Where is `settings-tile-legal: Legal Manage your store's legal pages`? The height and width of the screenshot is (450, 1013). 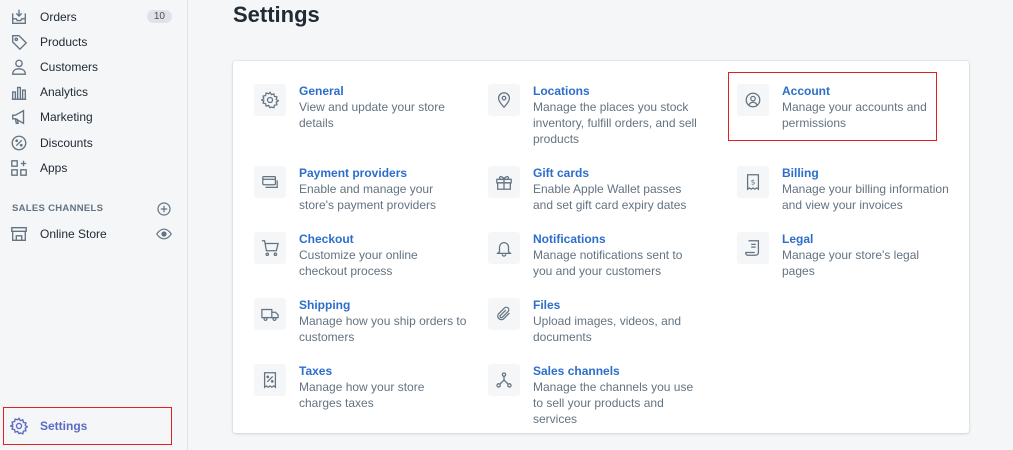 settings-tile-legal: Legal Manage your store's legal pages is located at coordinates (844, 255).